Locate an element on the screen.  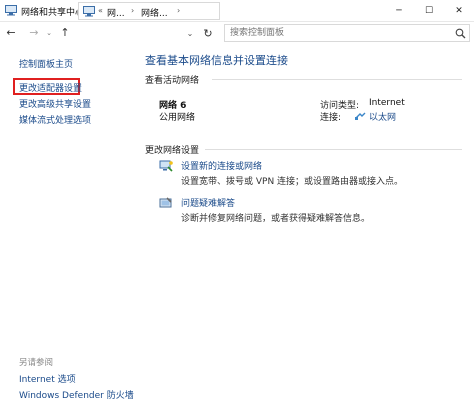
back-button: ← is located at coordinates (11, 33).